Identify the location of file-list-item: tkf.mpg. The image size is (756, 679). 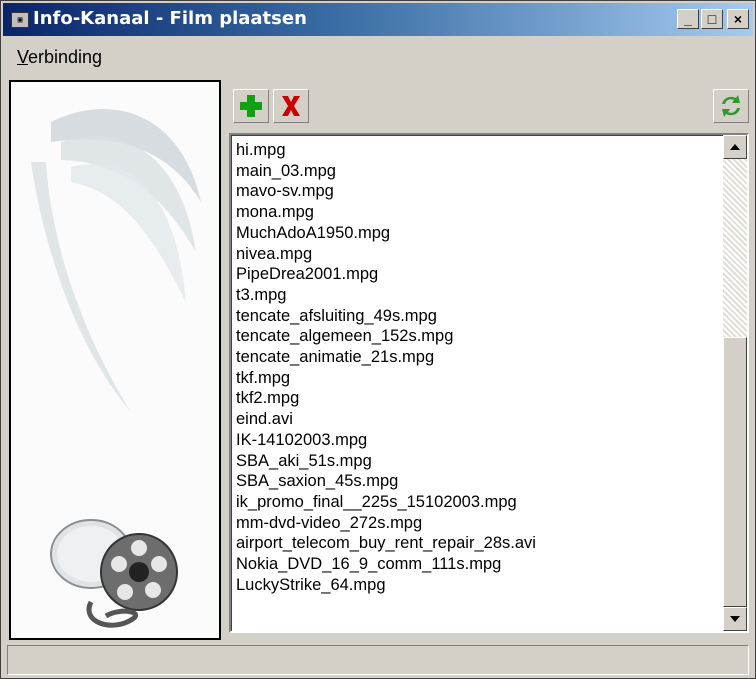
(477, 378).